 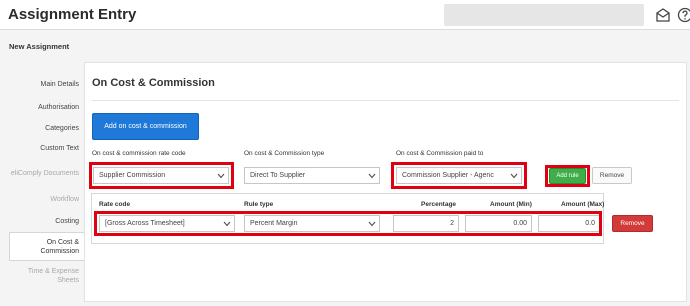 What do you see at coordinates (62, 128) in the screenshot?
I see `sidebar-item-label: Categories` at bounding box center [62, 128].